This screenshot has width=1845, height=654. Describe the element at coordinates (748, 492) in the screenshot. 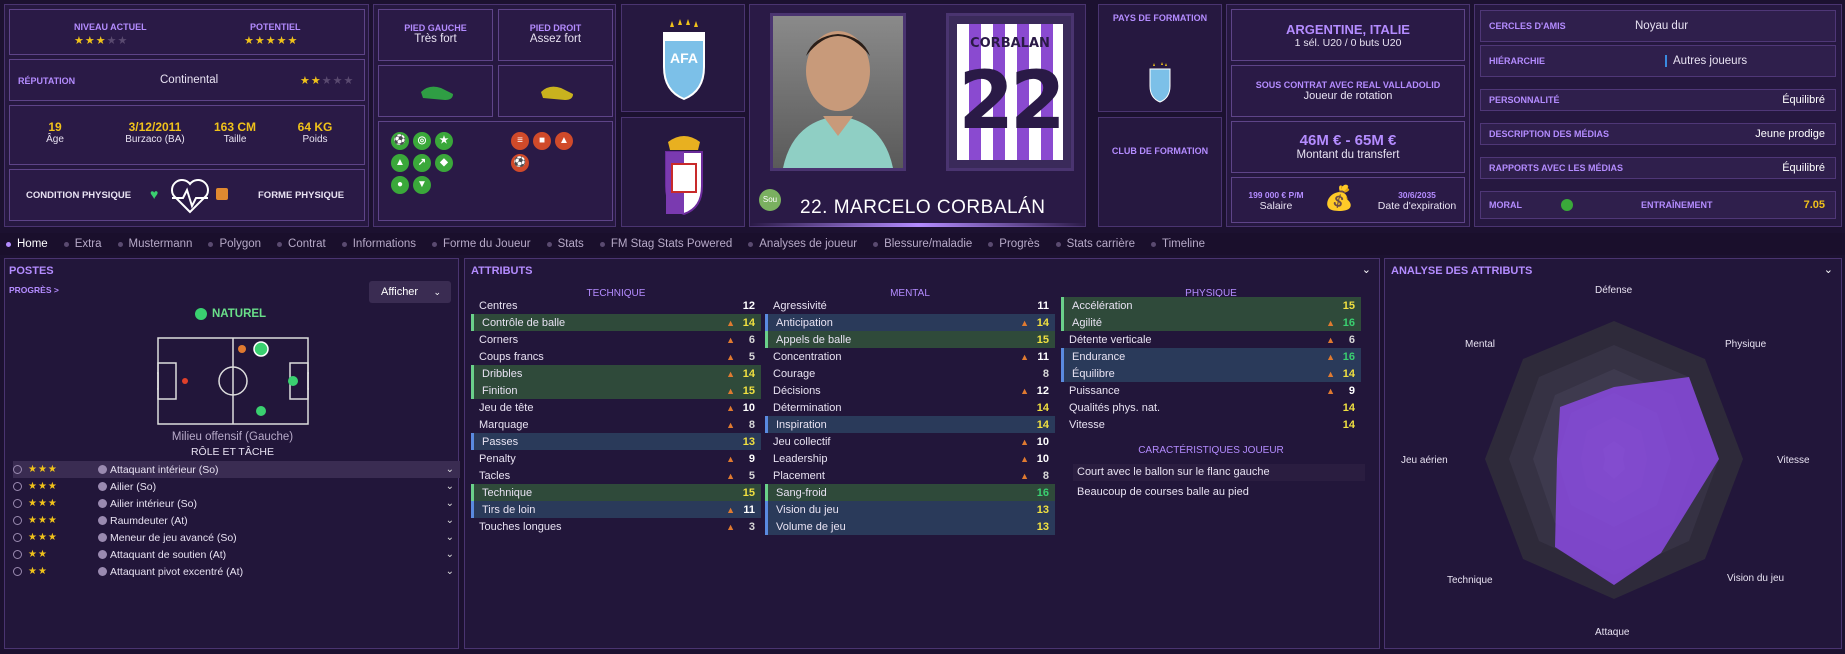

I see `attribute-value: 15` at that location.